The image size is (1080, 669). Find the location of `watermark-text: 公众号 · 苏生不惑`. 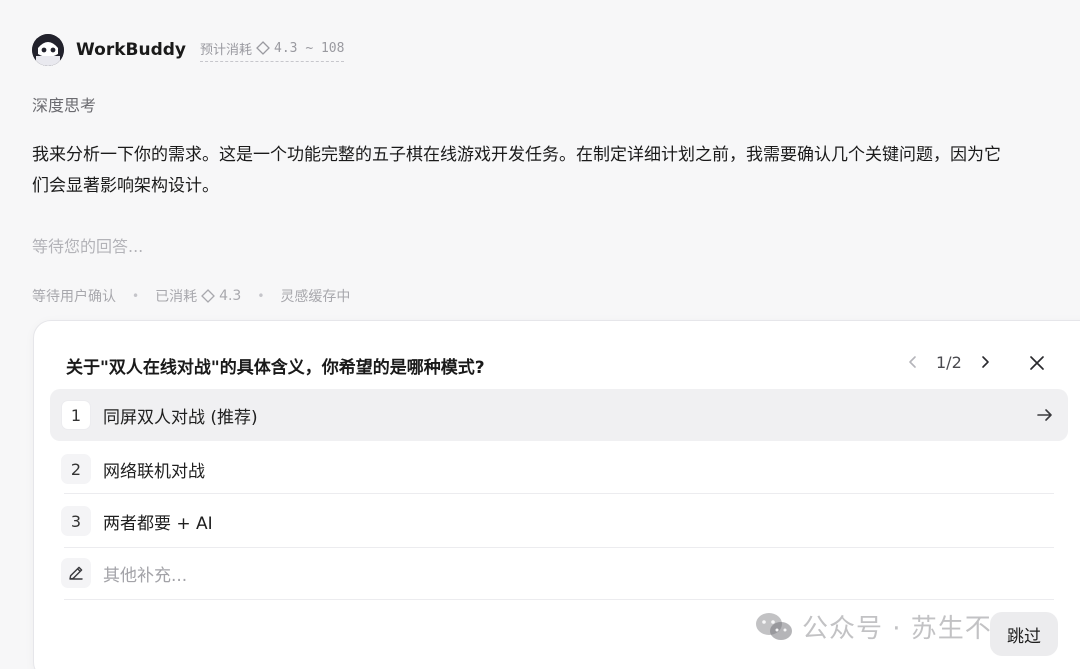

watermark-text: 公众号 · 苏生不惑 is located at coordinates (910, 629).